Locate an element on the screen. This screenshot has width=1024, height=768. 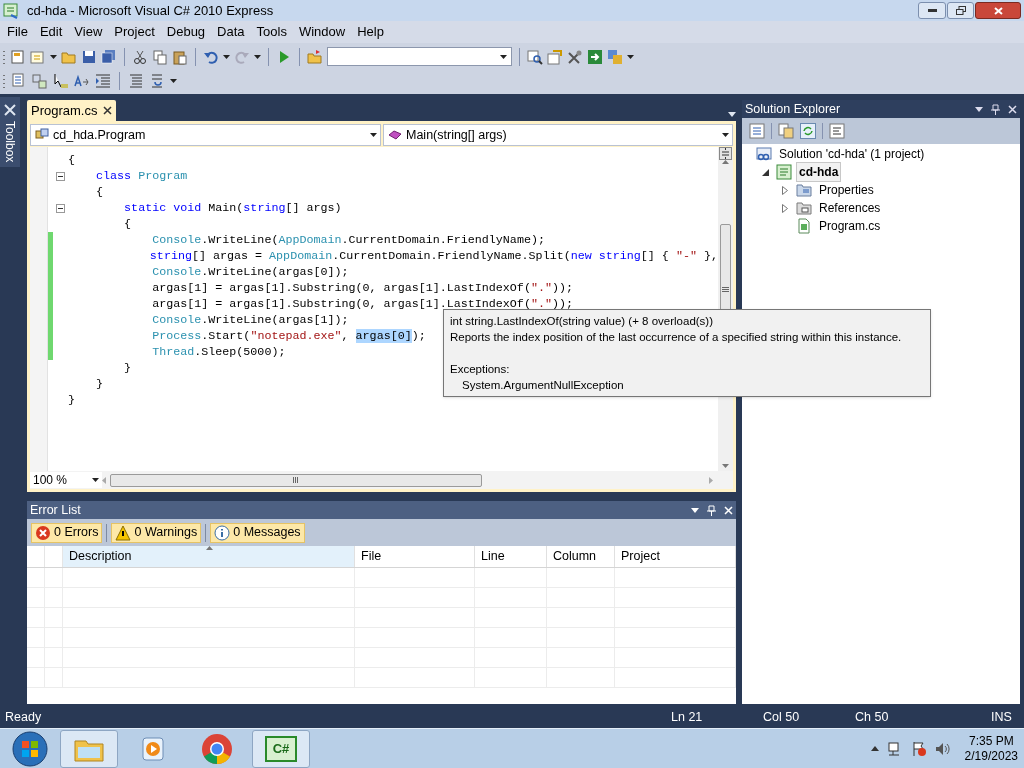
insert-mode-indicator: INS is located at coordinates (1002, 717).